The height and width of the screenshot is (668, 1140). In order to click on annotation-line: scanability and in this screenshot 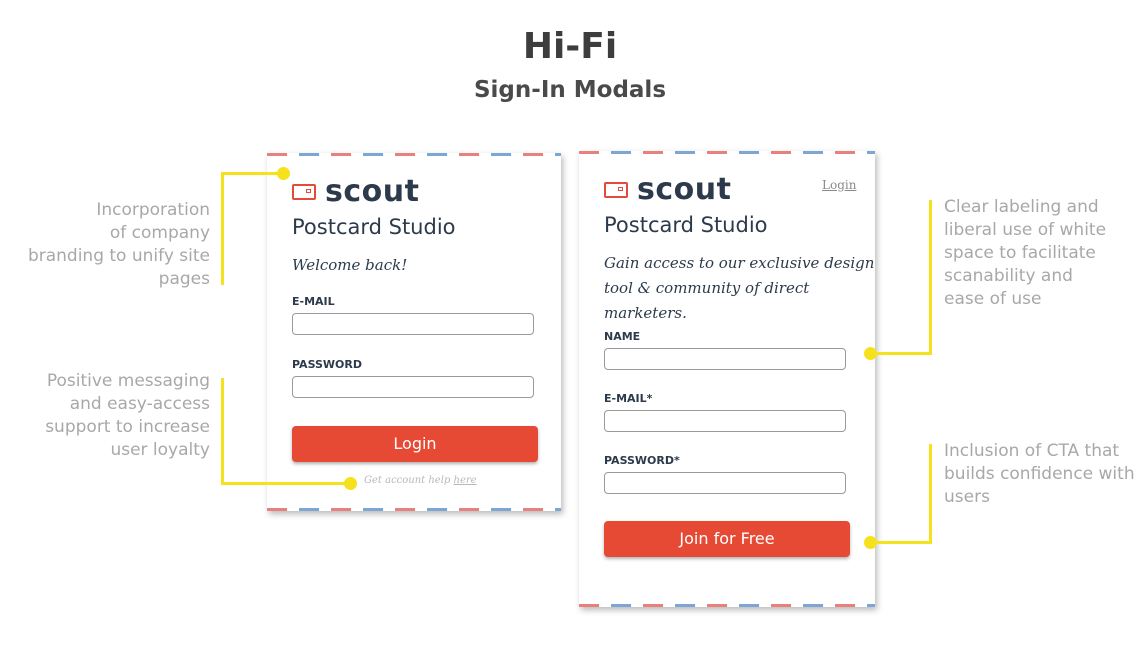, I will do `click(1008, 276)`.